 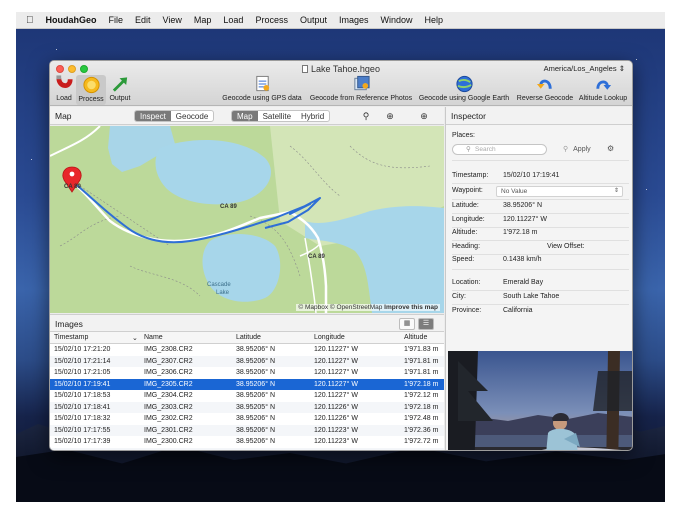 I want to click on cell-name: IMG_2300.CR2, so click(x=168, y=441).